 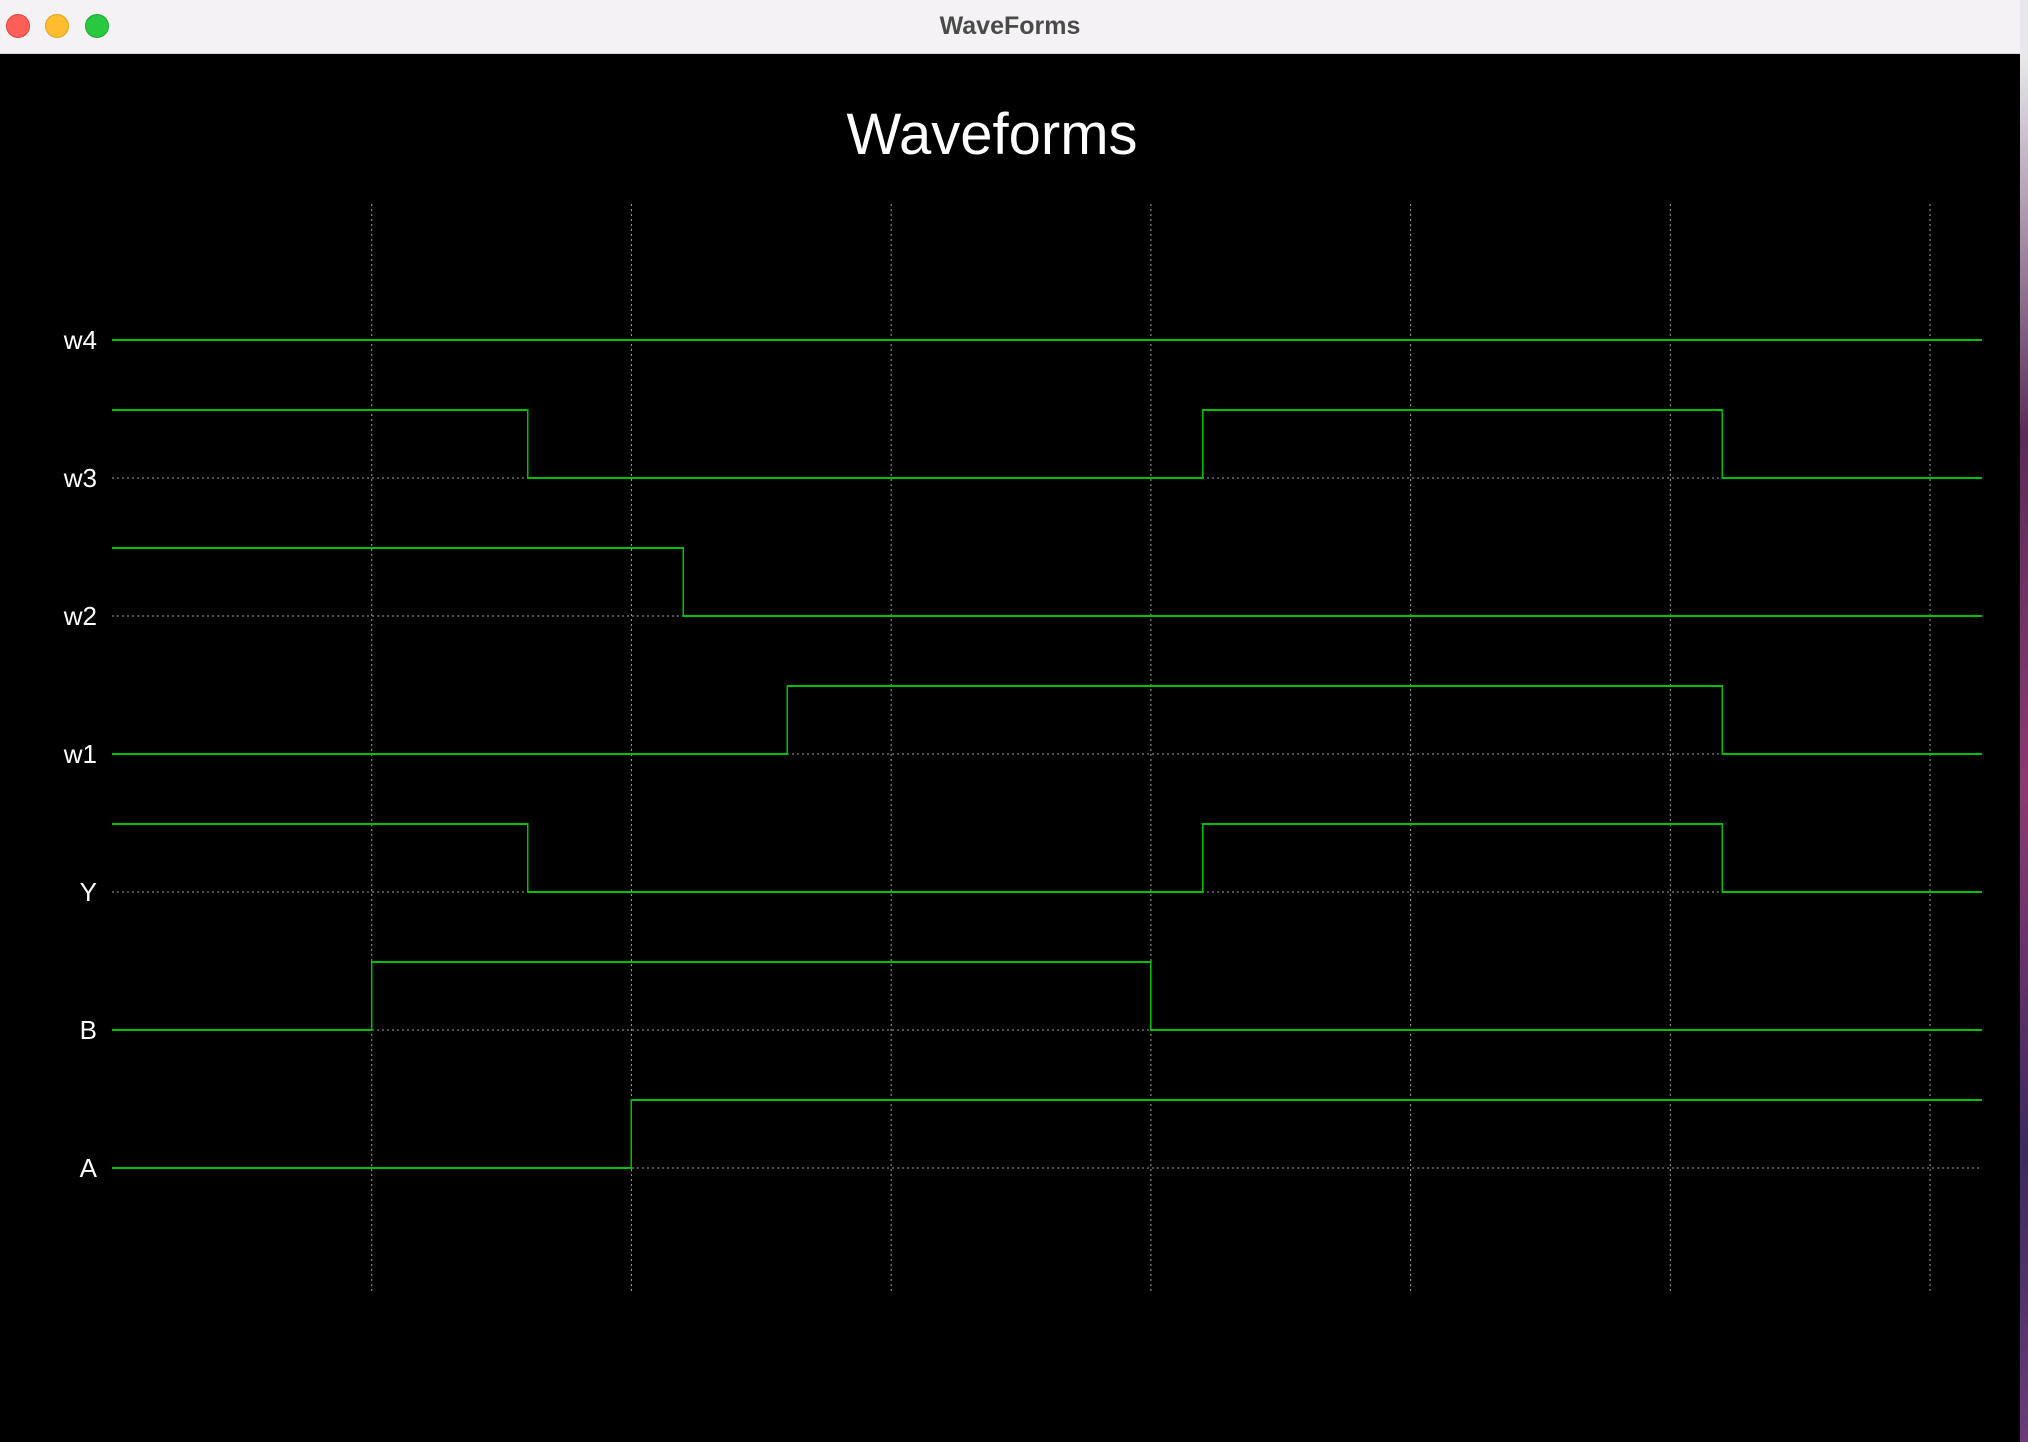 I want to click on trace-w2, so click(x=1047, y=582).